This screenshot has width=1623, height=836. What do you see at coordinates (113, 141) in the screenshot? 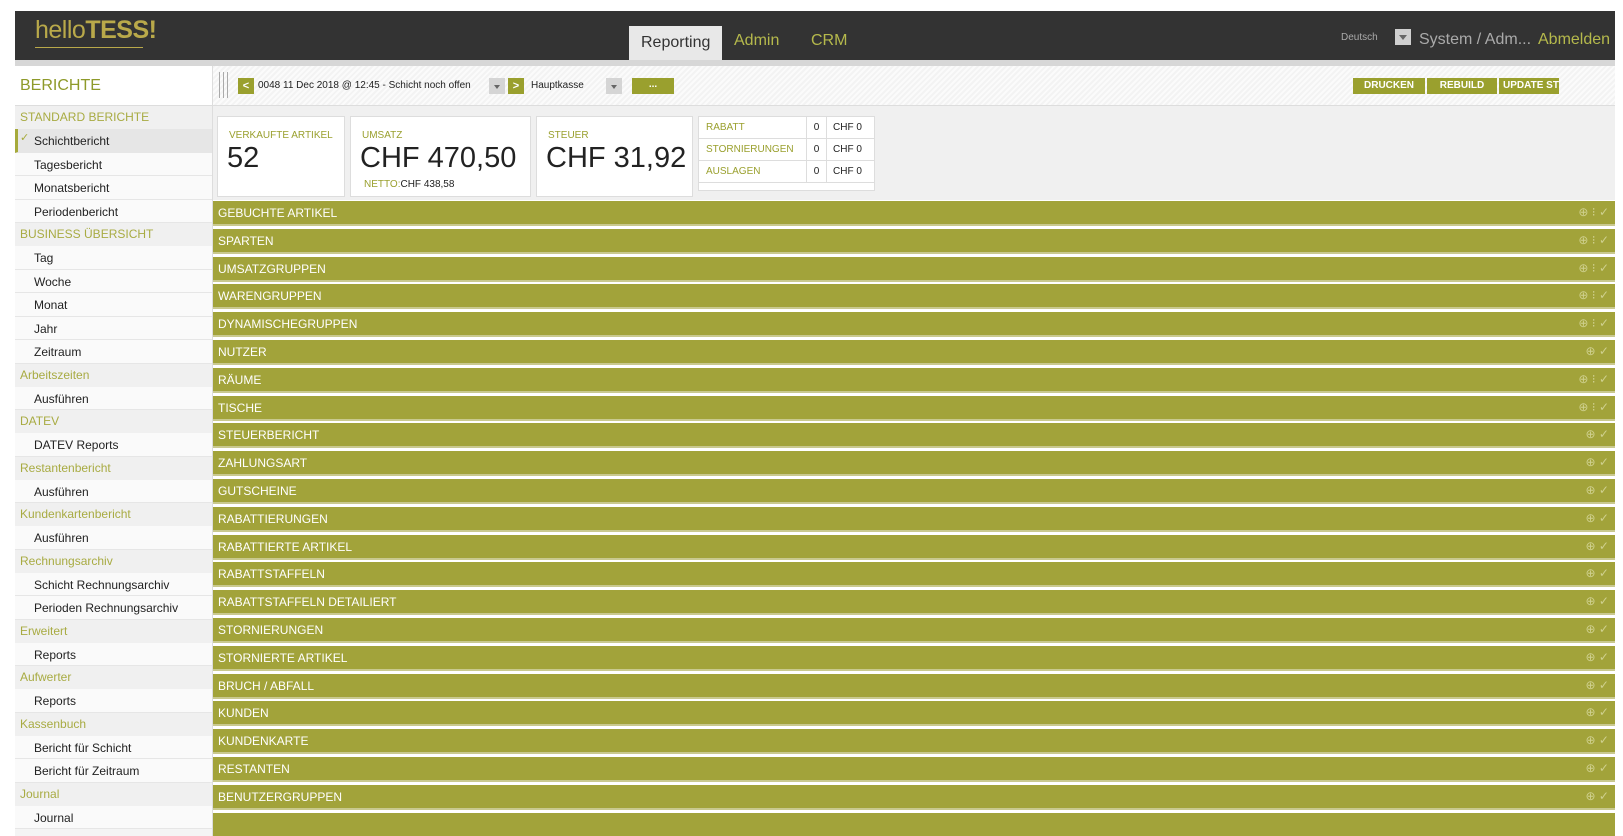
I see `sidebar-item: ✓ Schichtbericht` at bounding box center [113, 141].